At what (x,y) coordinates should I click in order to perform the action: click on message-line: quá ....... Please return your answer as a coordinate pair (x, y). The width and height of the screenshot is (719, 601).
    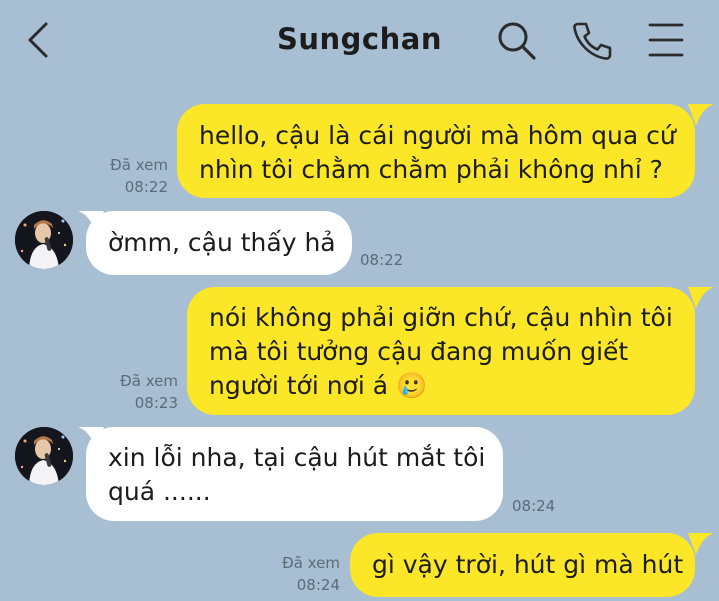
    Looking at the image, I should click on (159, 491).